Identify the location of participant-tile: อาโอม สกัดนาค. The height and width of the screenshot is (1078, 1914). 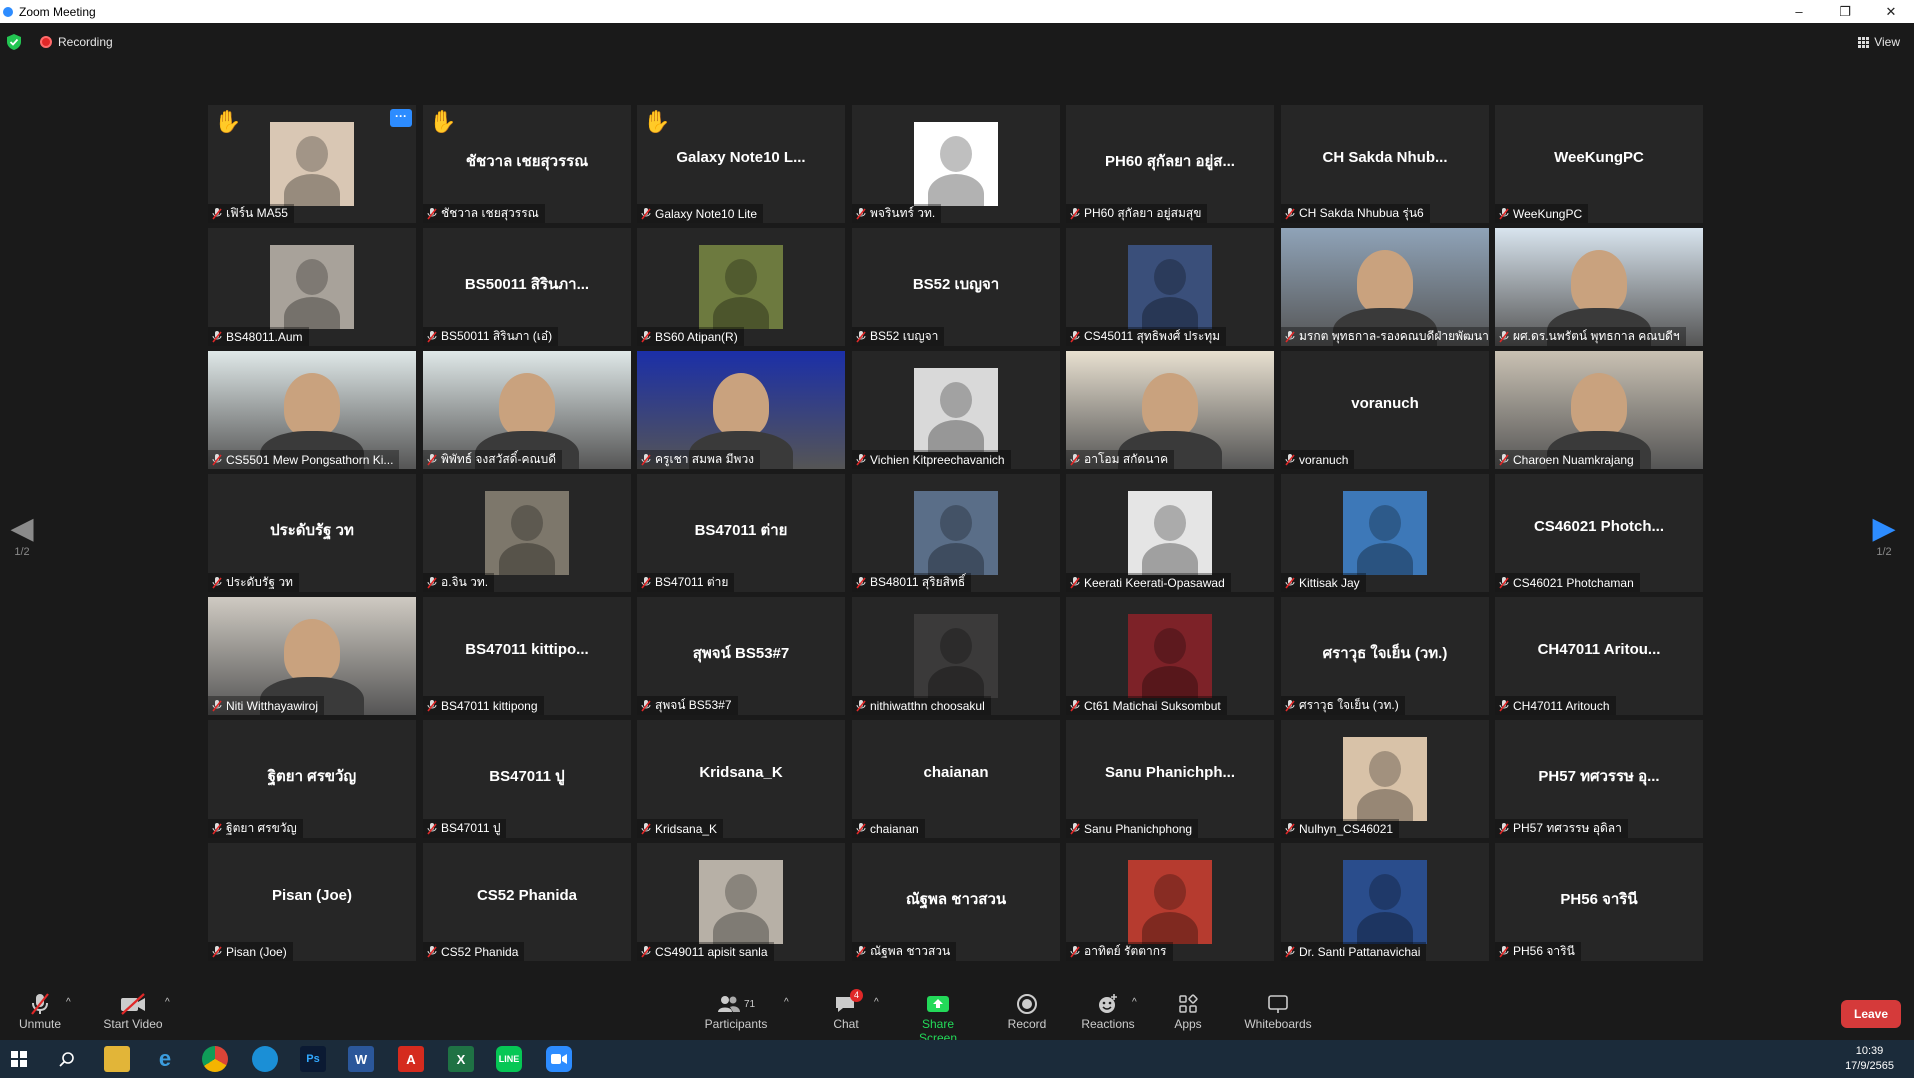
(1170, 410).